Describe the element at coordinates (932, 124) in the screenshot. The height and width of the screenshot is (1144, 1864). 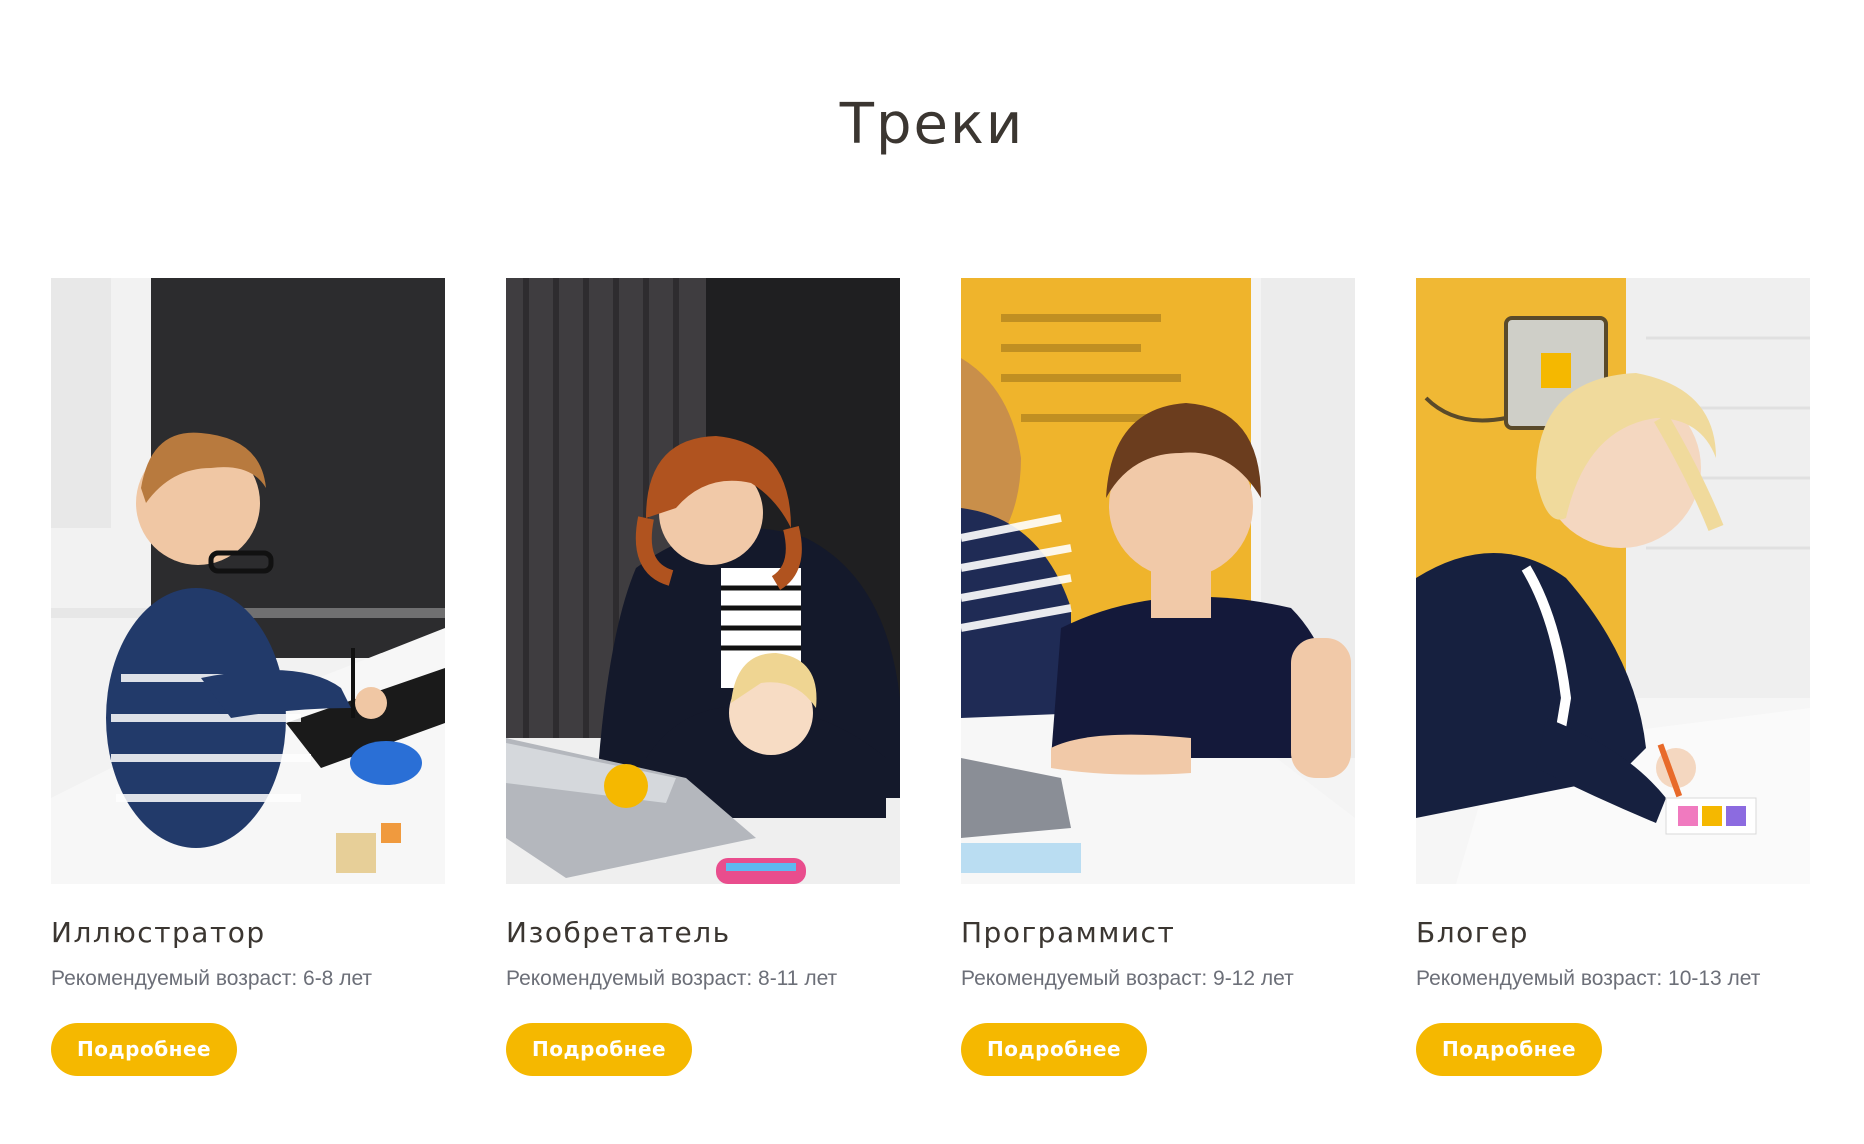
I see `section-title: Треки` at that location.